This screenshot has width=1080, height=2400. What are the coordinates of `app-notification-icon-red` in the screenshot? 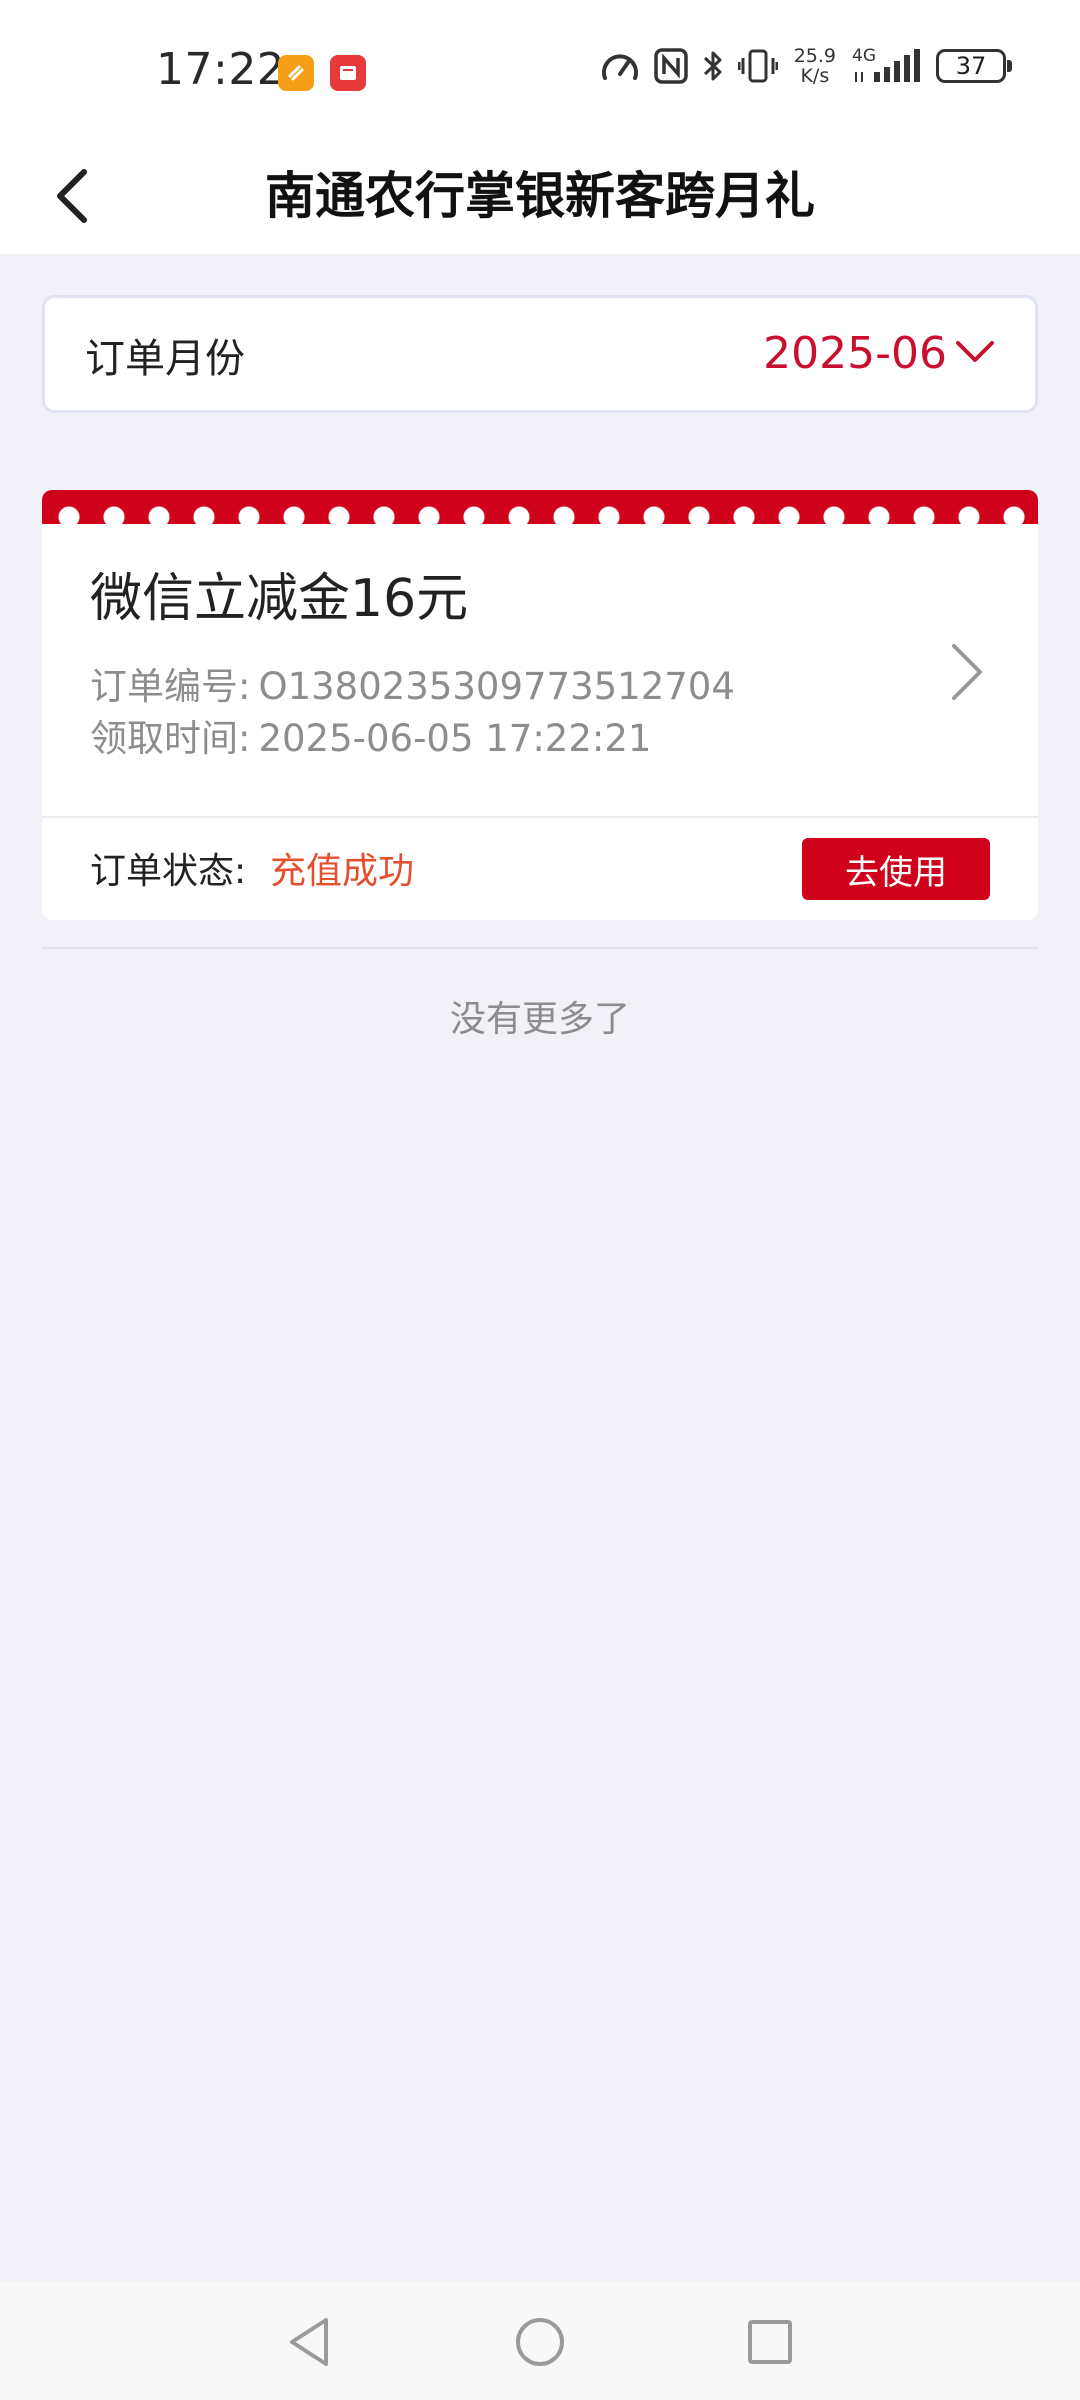 It's located at (348, 73).